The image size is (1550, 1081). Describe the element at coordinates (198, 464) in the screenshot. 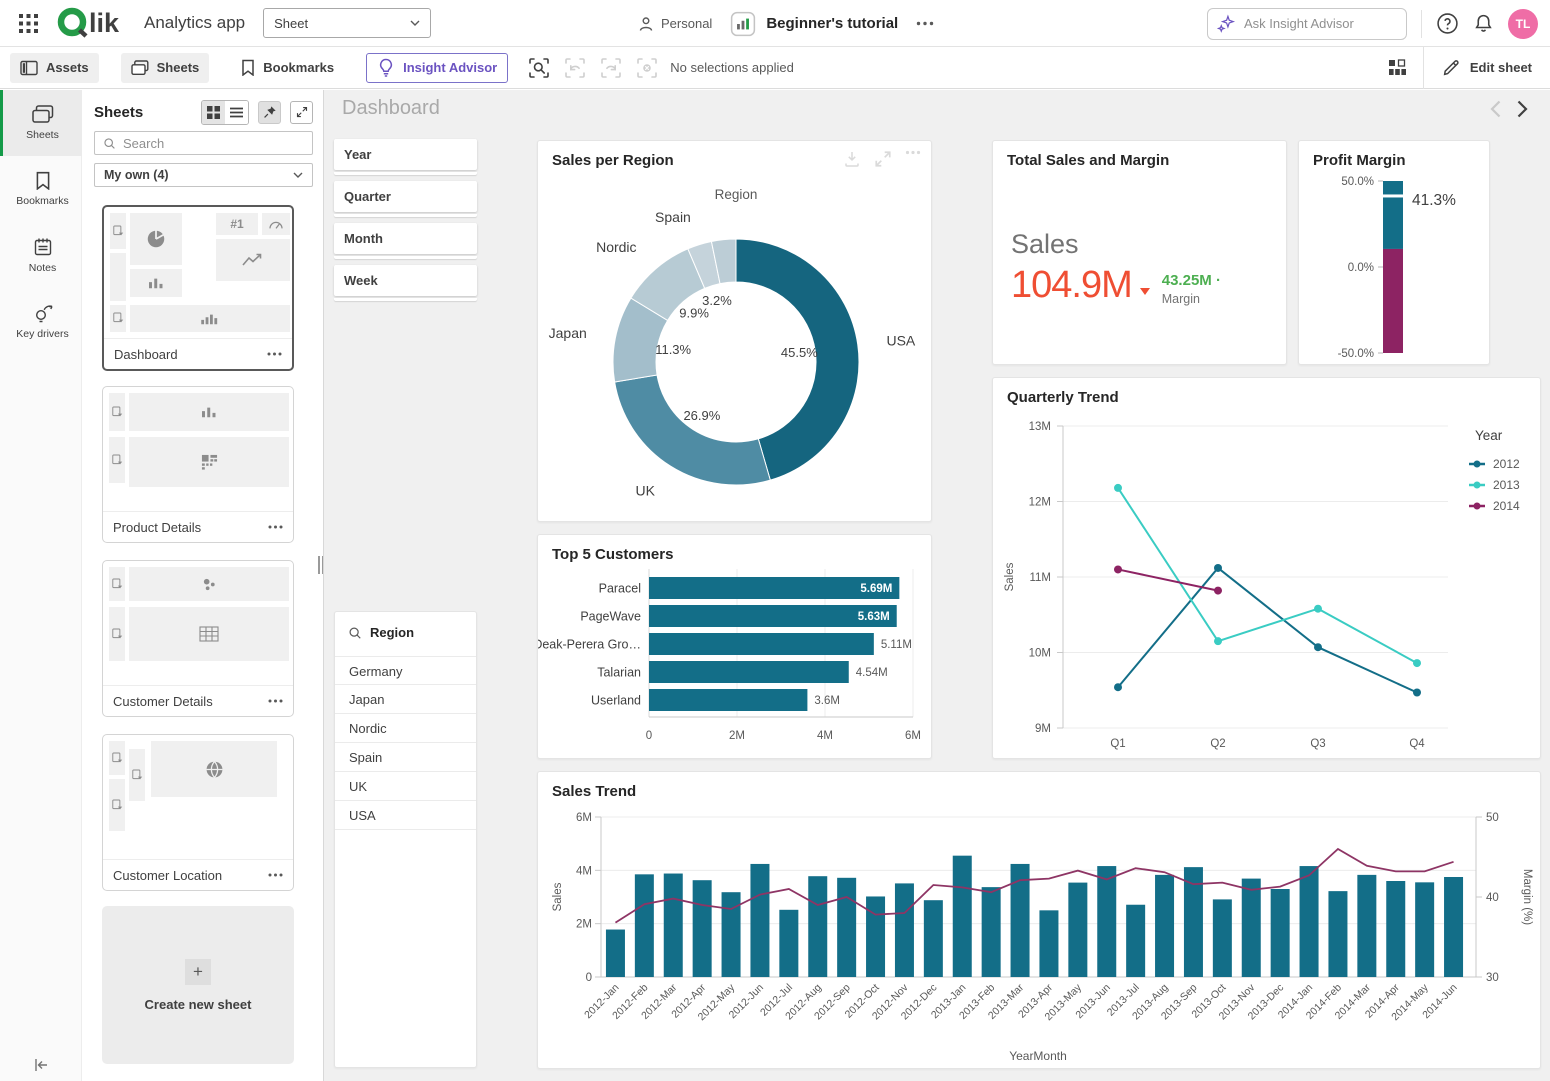

I see `sheet-card-product-details: Product Details` at that location.